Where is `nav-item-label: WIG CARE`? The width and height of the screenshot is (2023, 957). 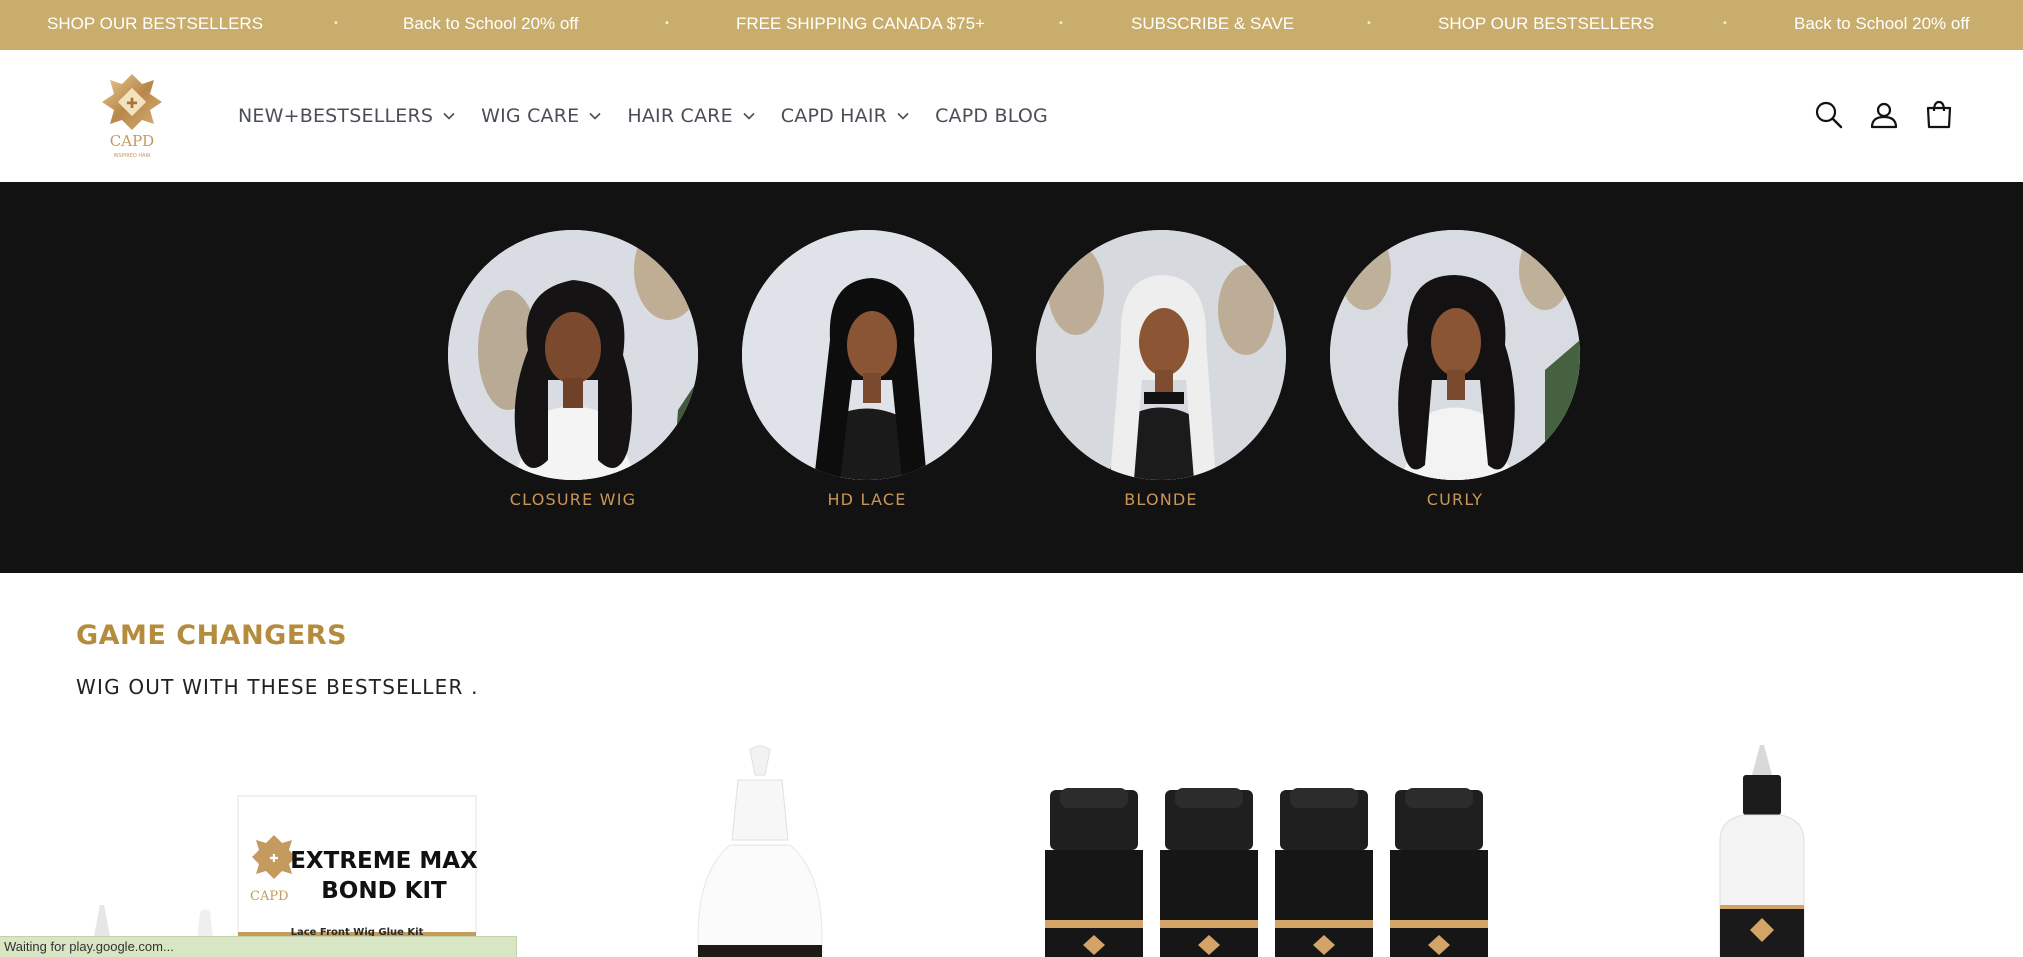 nav-item-label: WIG CARE is located at coordinates (530, 116).